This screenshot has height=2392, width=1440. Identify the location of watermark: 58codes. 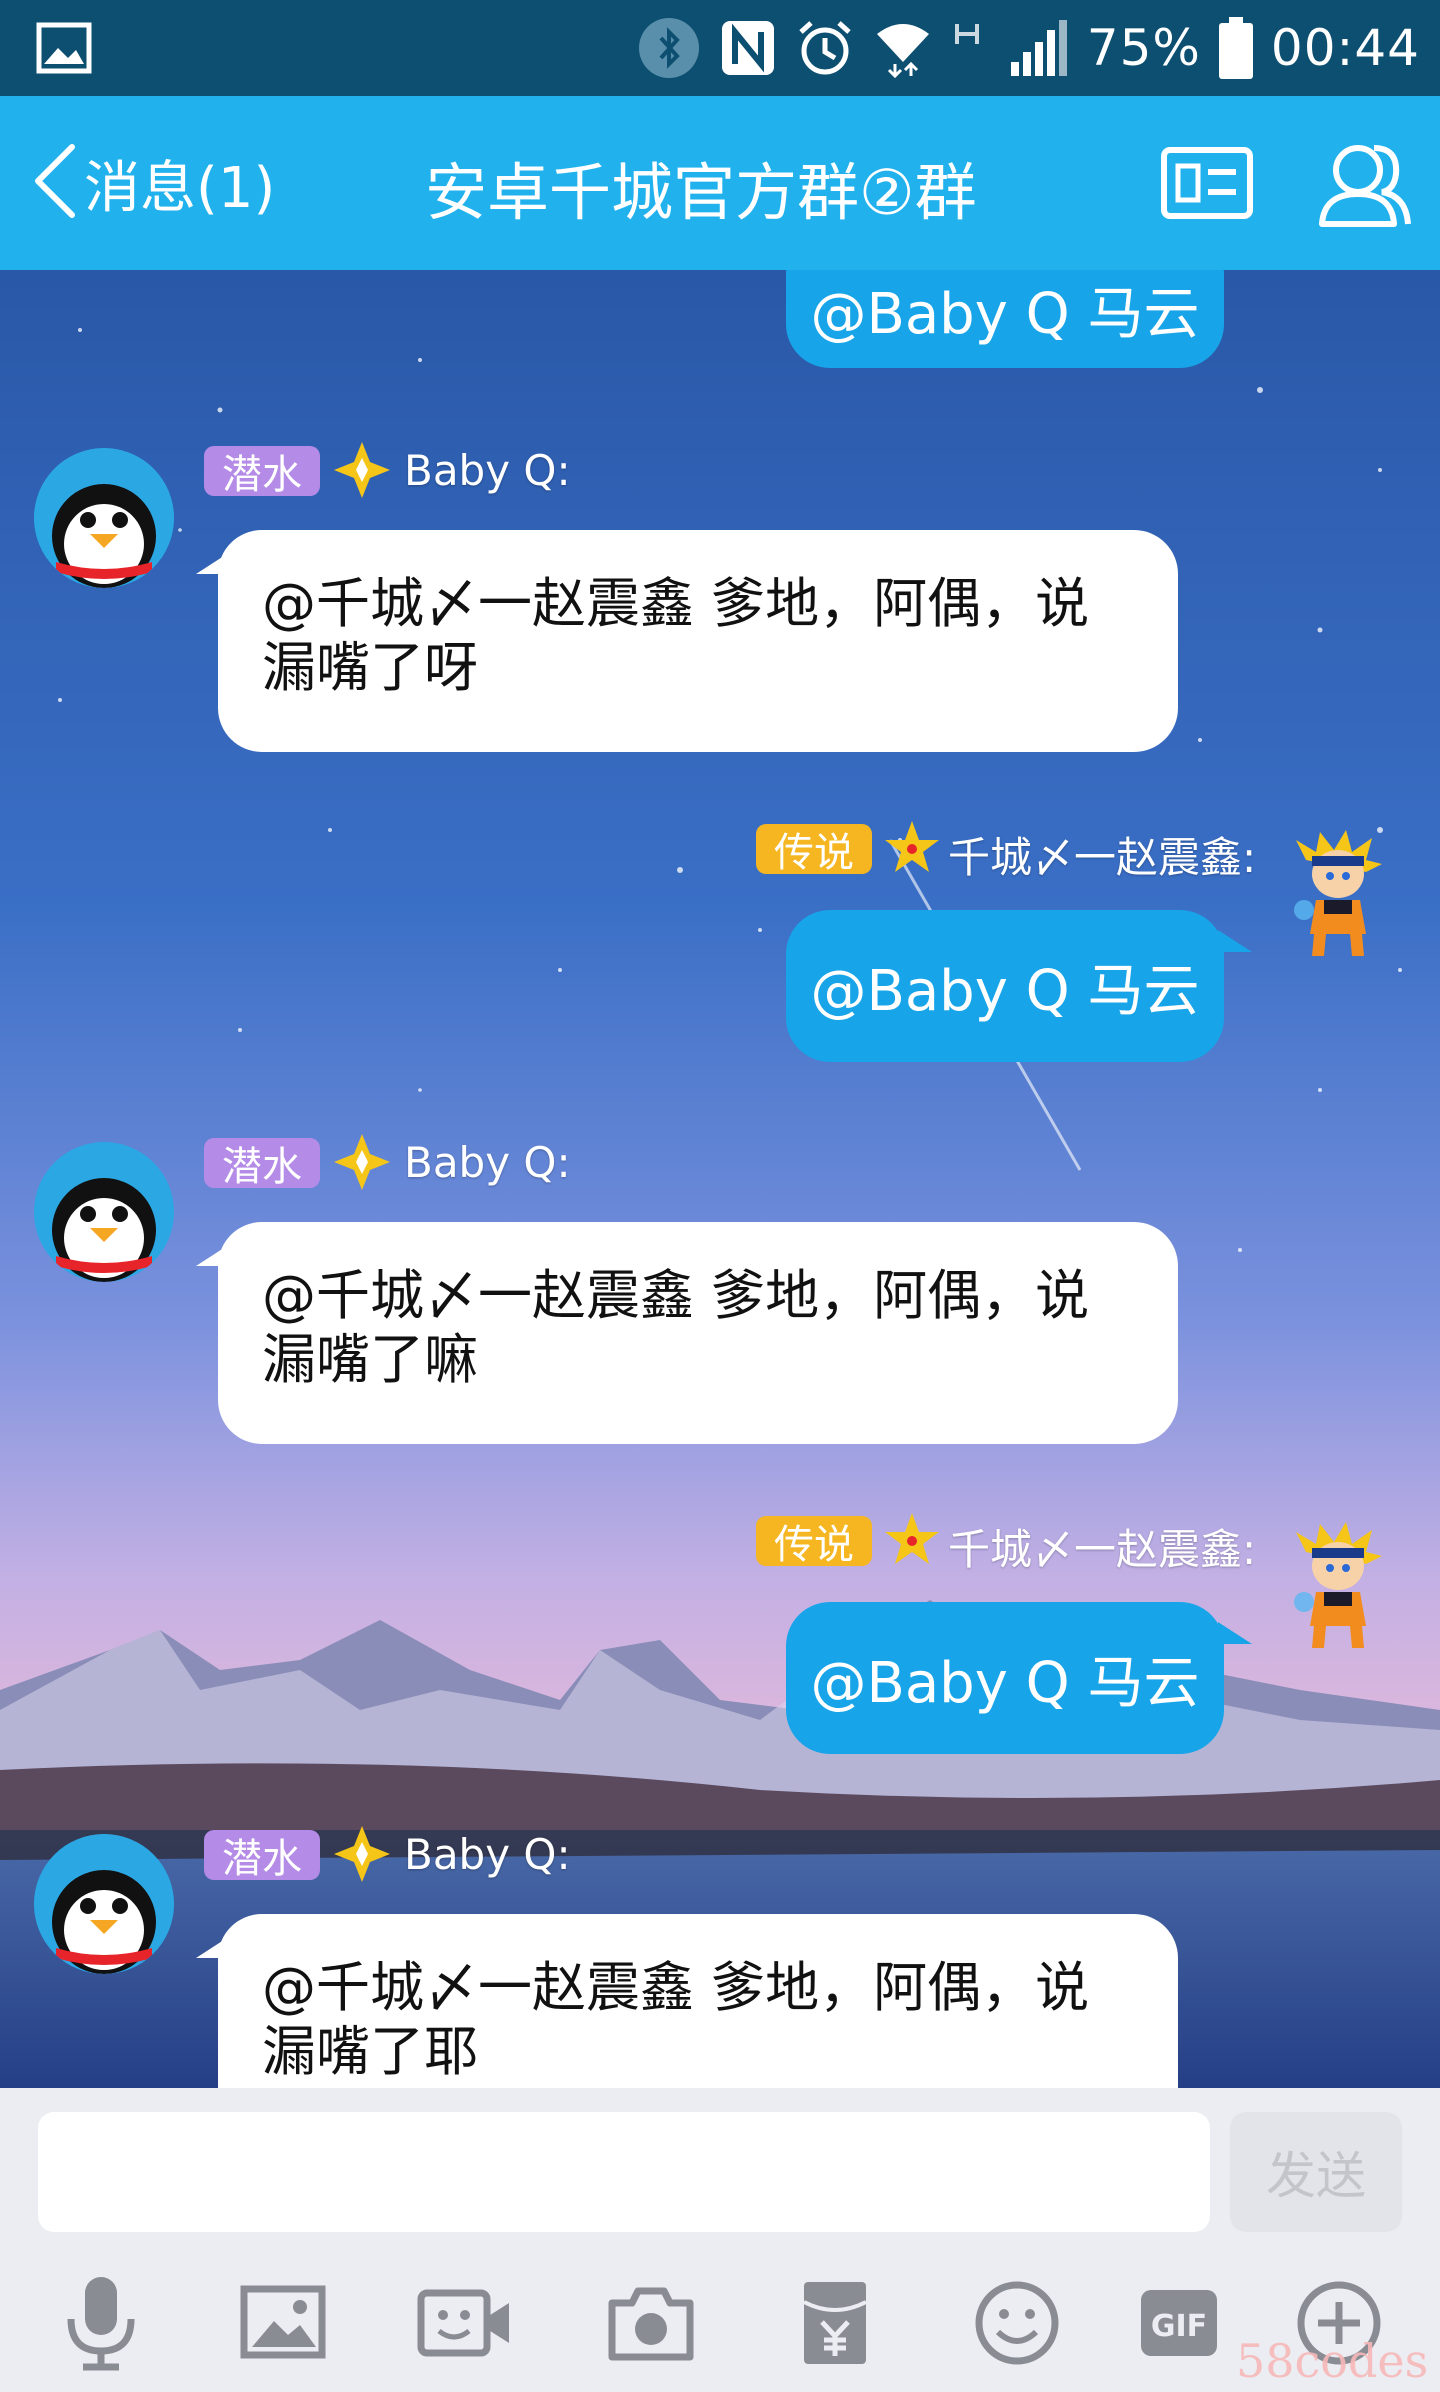
(1332, 2361).